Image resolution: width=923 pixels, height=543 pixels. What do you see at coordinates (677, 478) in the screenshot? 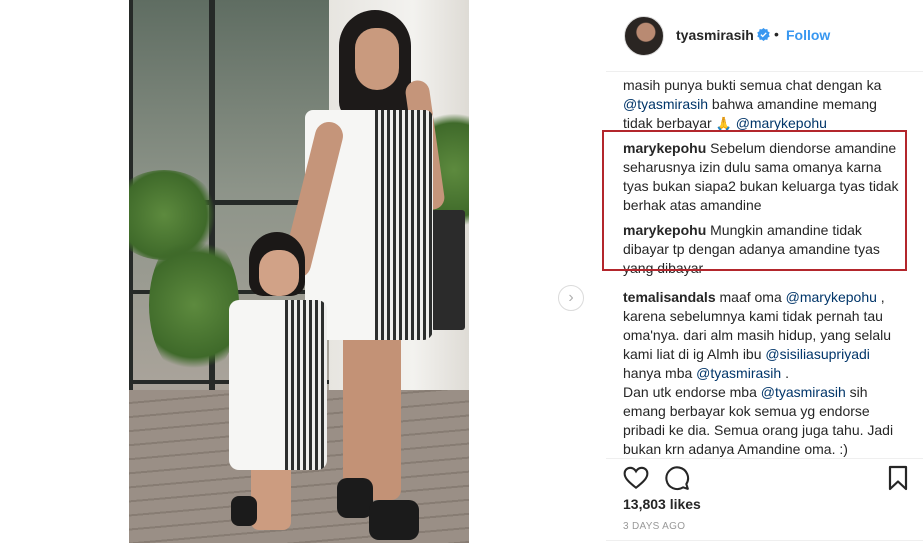
I see `comment-icon` at bounding box center [677, 478].